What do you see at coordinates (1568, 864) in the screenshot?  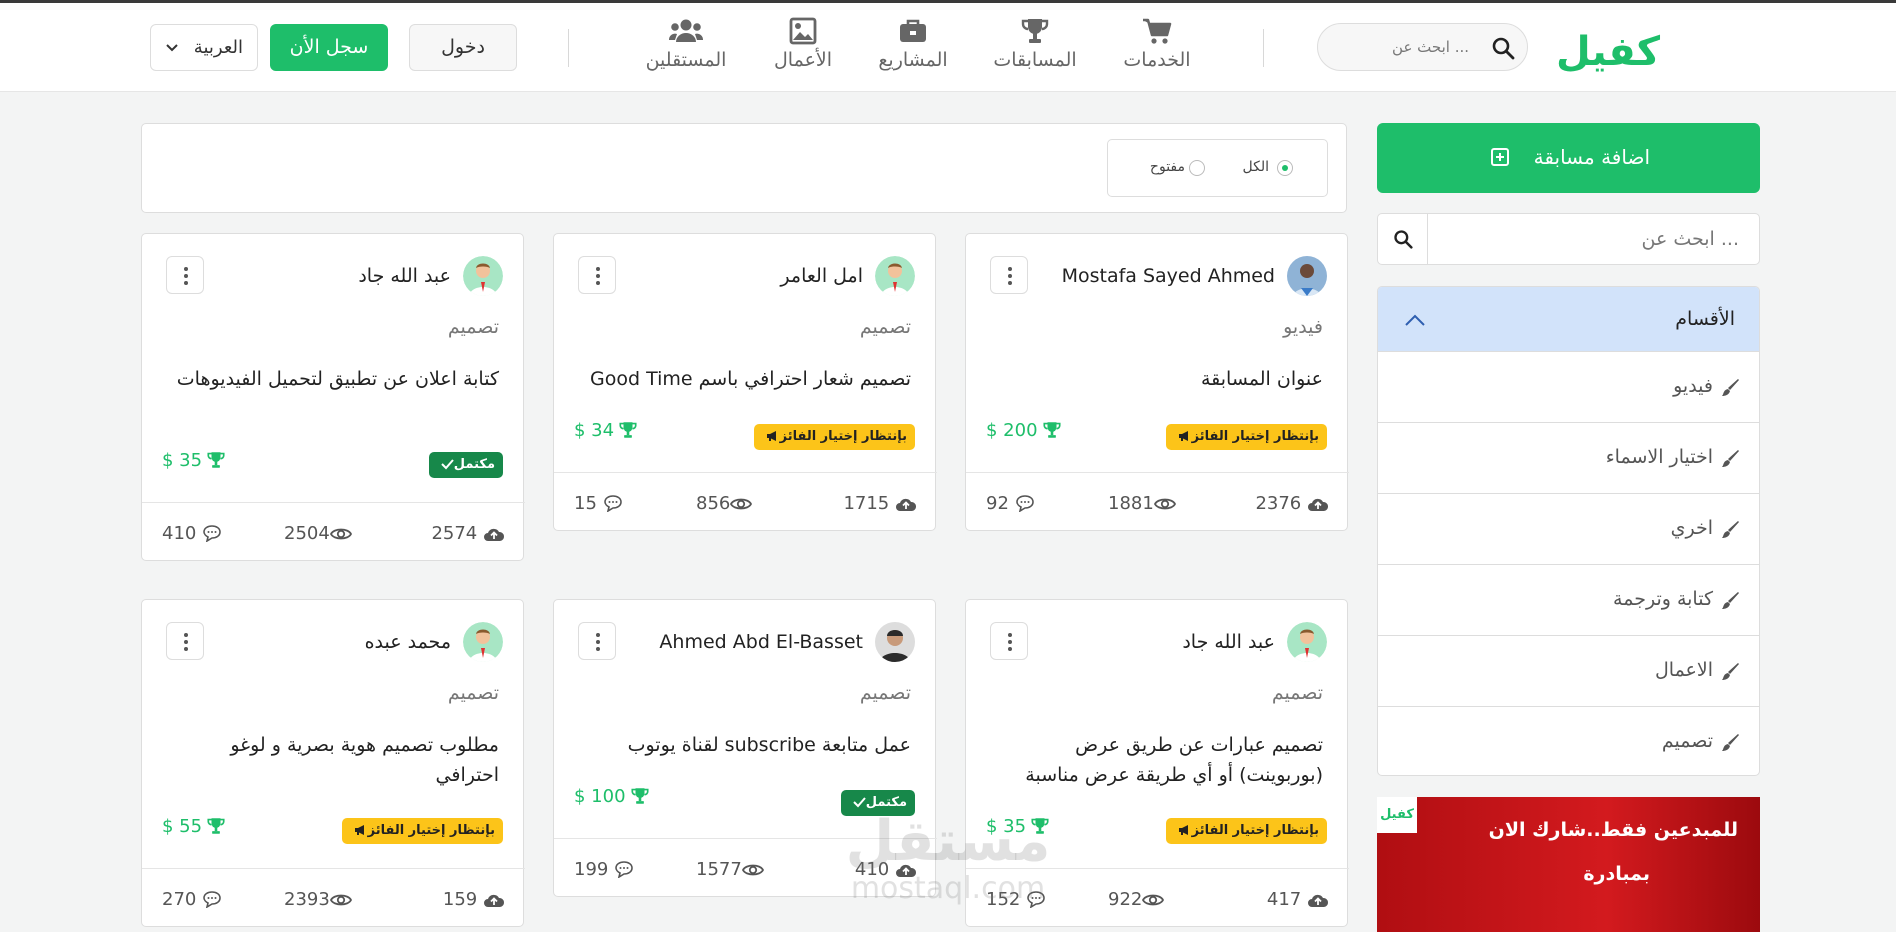 I see `promo-banner: كفيل للمبدعين فقط..شارك الان بمبادرة` at bounding box center [1568, 864].